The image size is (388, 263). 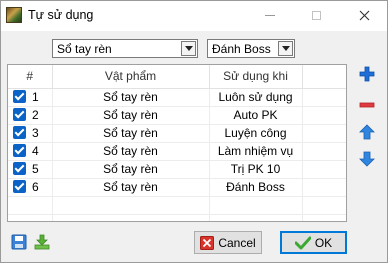 I want to click on remove-button, so click(x=367, y=105).